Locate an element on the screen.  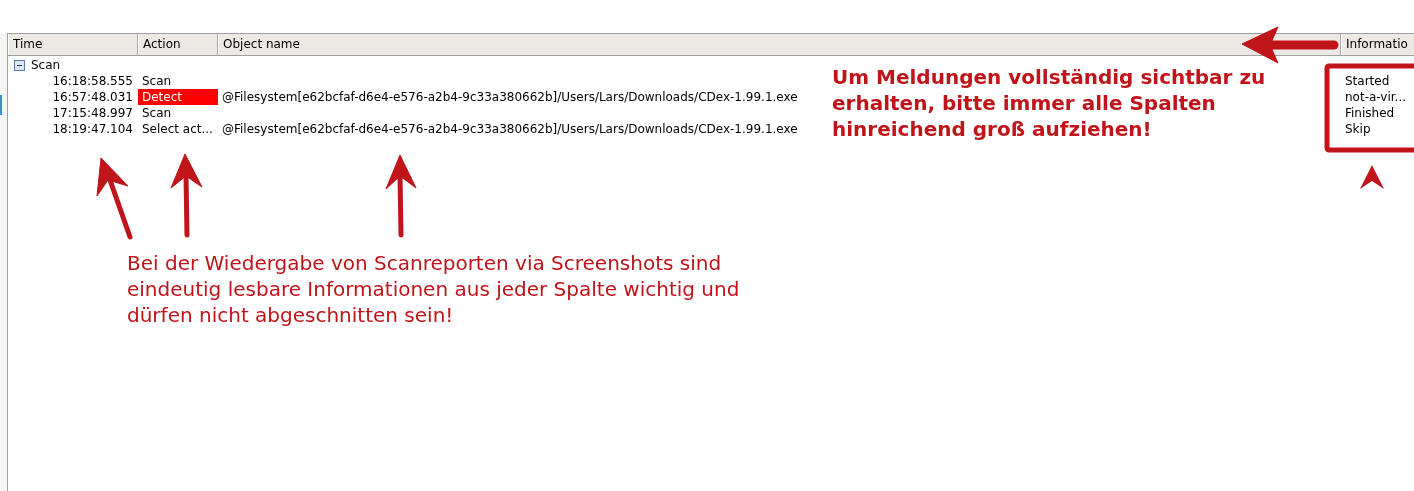
annotation-note: Um Meldungen vollständig sichtbar zu erhalten, bitte immer alle Spalten hinreichend groß aufziehen! is located at coordinates (1049, 103).